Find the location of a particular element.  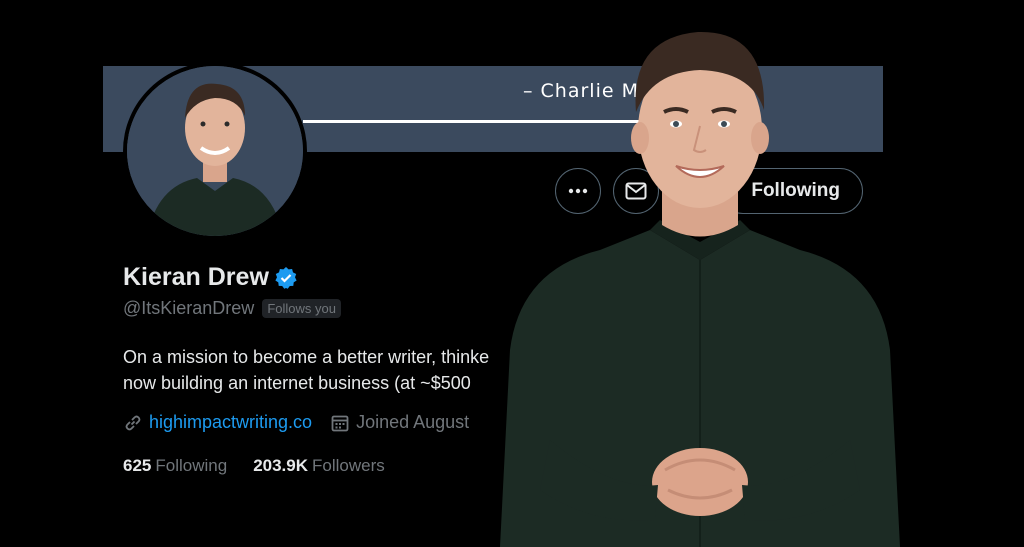

handle-row: @ItsKieranDrew Follows you is located at coordinates (232, 308).